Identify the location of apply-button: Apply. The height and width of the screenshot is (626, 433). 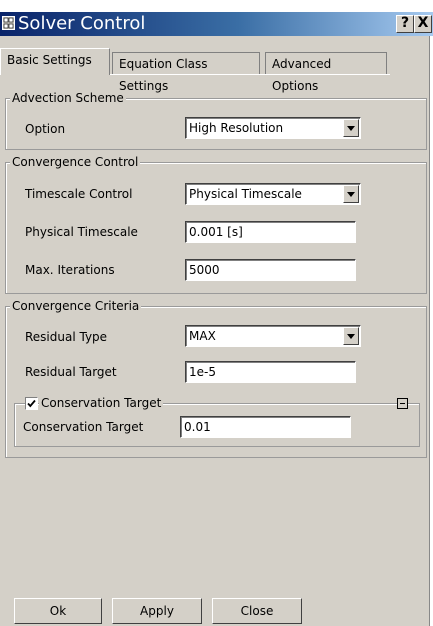
(157, 611).